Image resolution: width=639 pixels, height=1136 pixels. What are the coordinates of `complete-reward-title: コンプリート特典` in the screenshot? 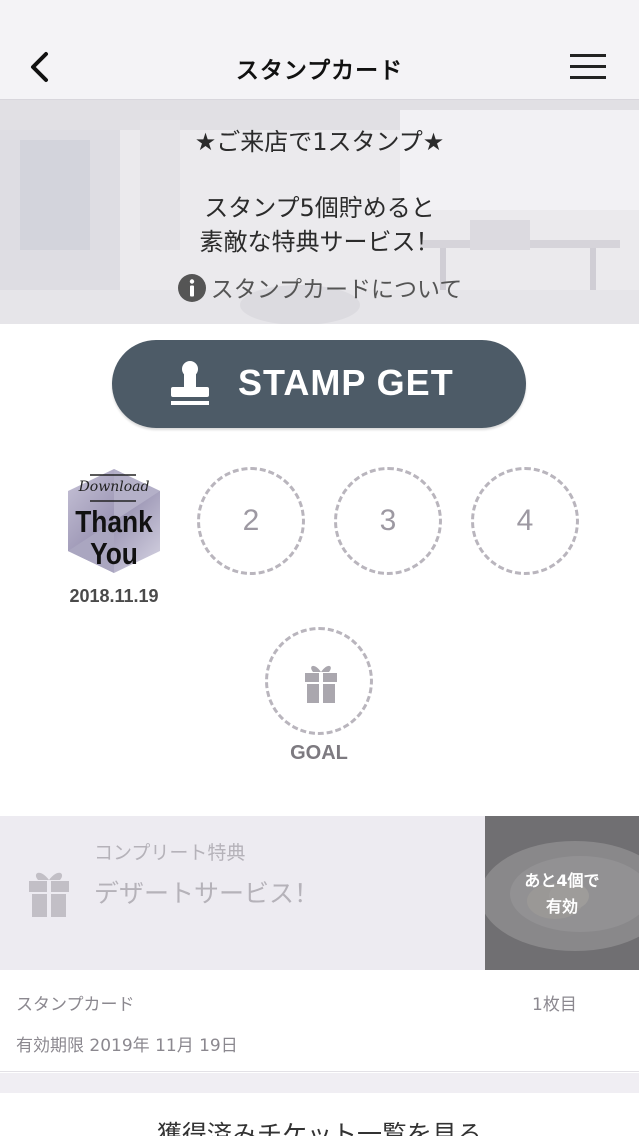 It's located at (170, 853).